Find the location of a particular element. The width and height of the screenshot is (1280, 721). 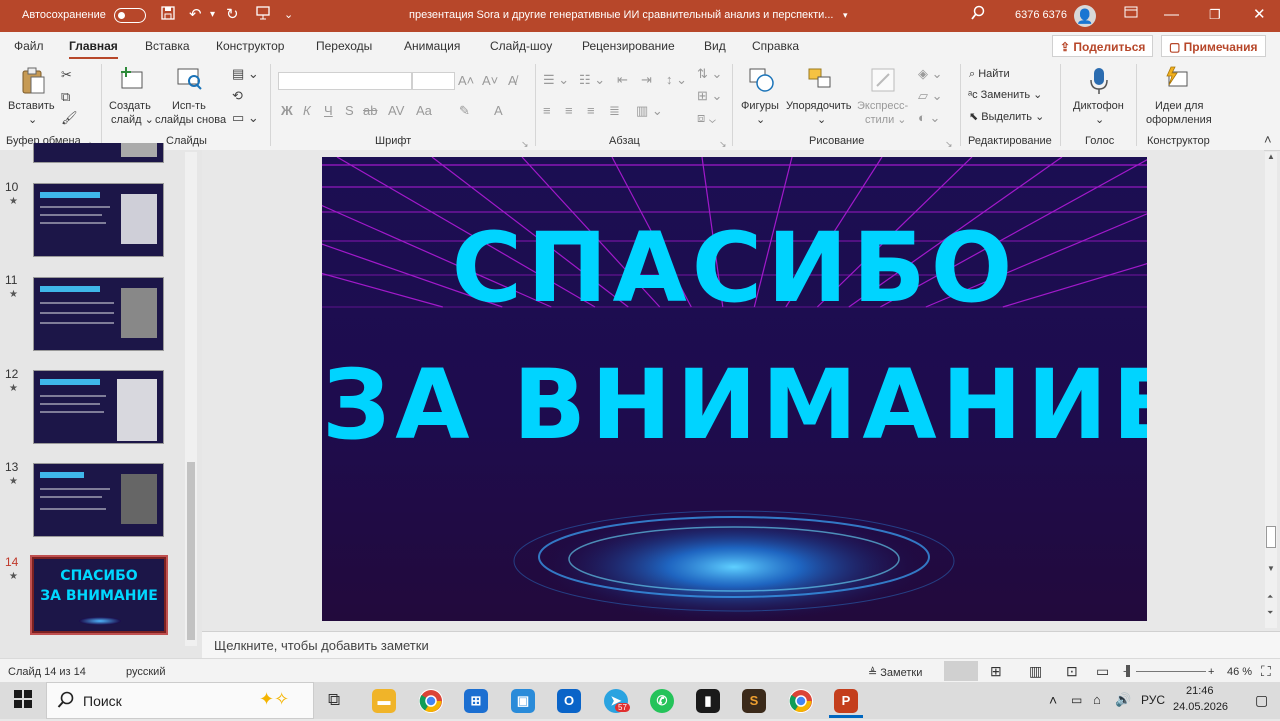

shadow-icon: S is located at coordinates (349, 111).